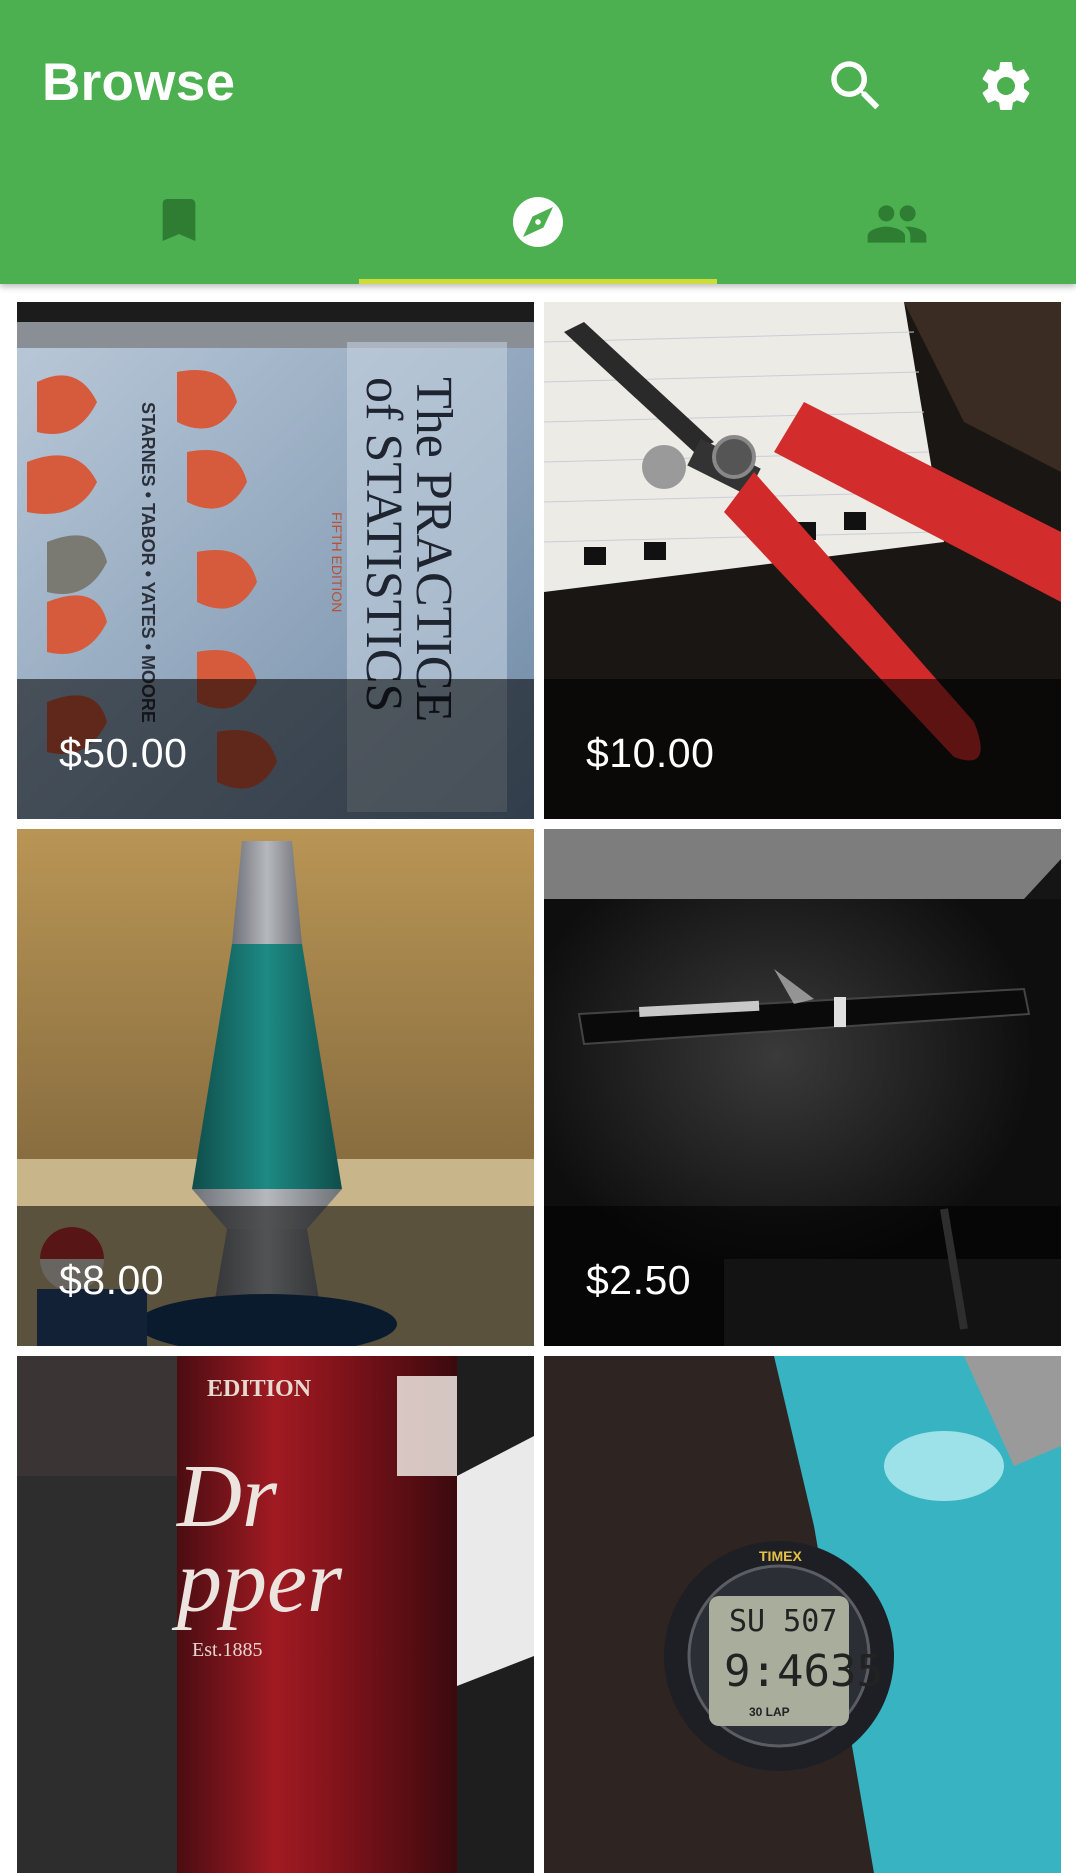  I want to click on svg-text: pper, so click(257, 1581).